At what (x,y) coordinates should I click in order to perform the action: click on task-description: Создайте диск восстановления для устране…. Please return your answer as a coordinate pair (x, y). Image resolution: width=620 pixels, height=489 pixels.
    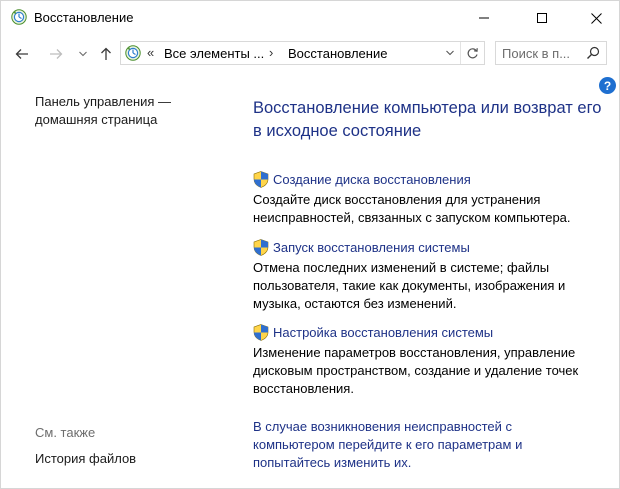
    Looking at the image, I should click on (412, 208).